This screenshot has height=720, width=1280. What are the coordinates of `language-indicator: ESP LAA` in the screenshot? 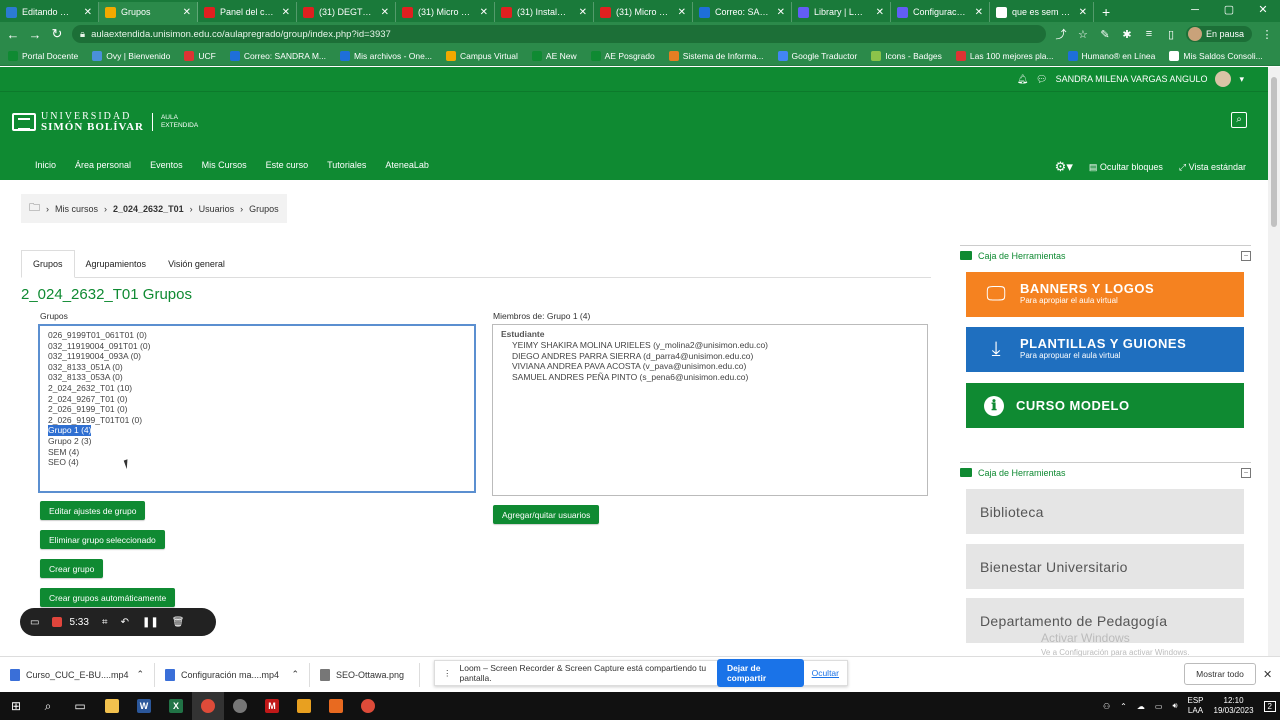 It's located at (1195, 706).